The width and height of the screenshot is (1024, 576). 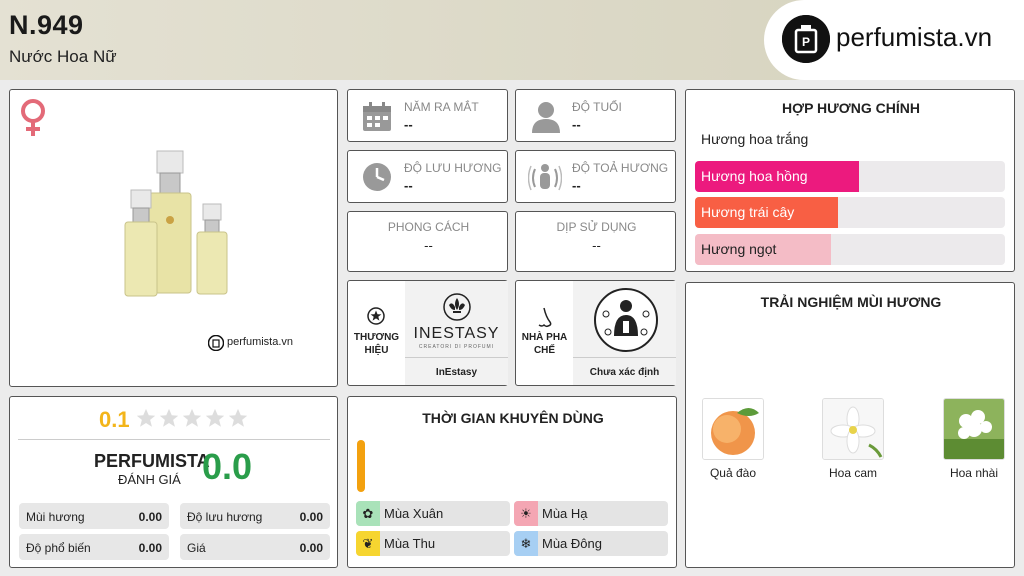 What do you see at coordinates (216, 343) in the screenshot?
I see `perfumista-watermark-icon` at bounding box center [216, 343].